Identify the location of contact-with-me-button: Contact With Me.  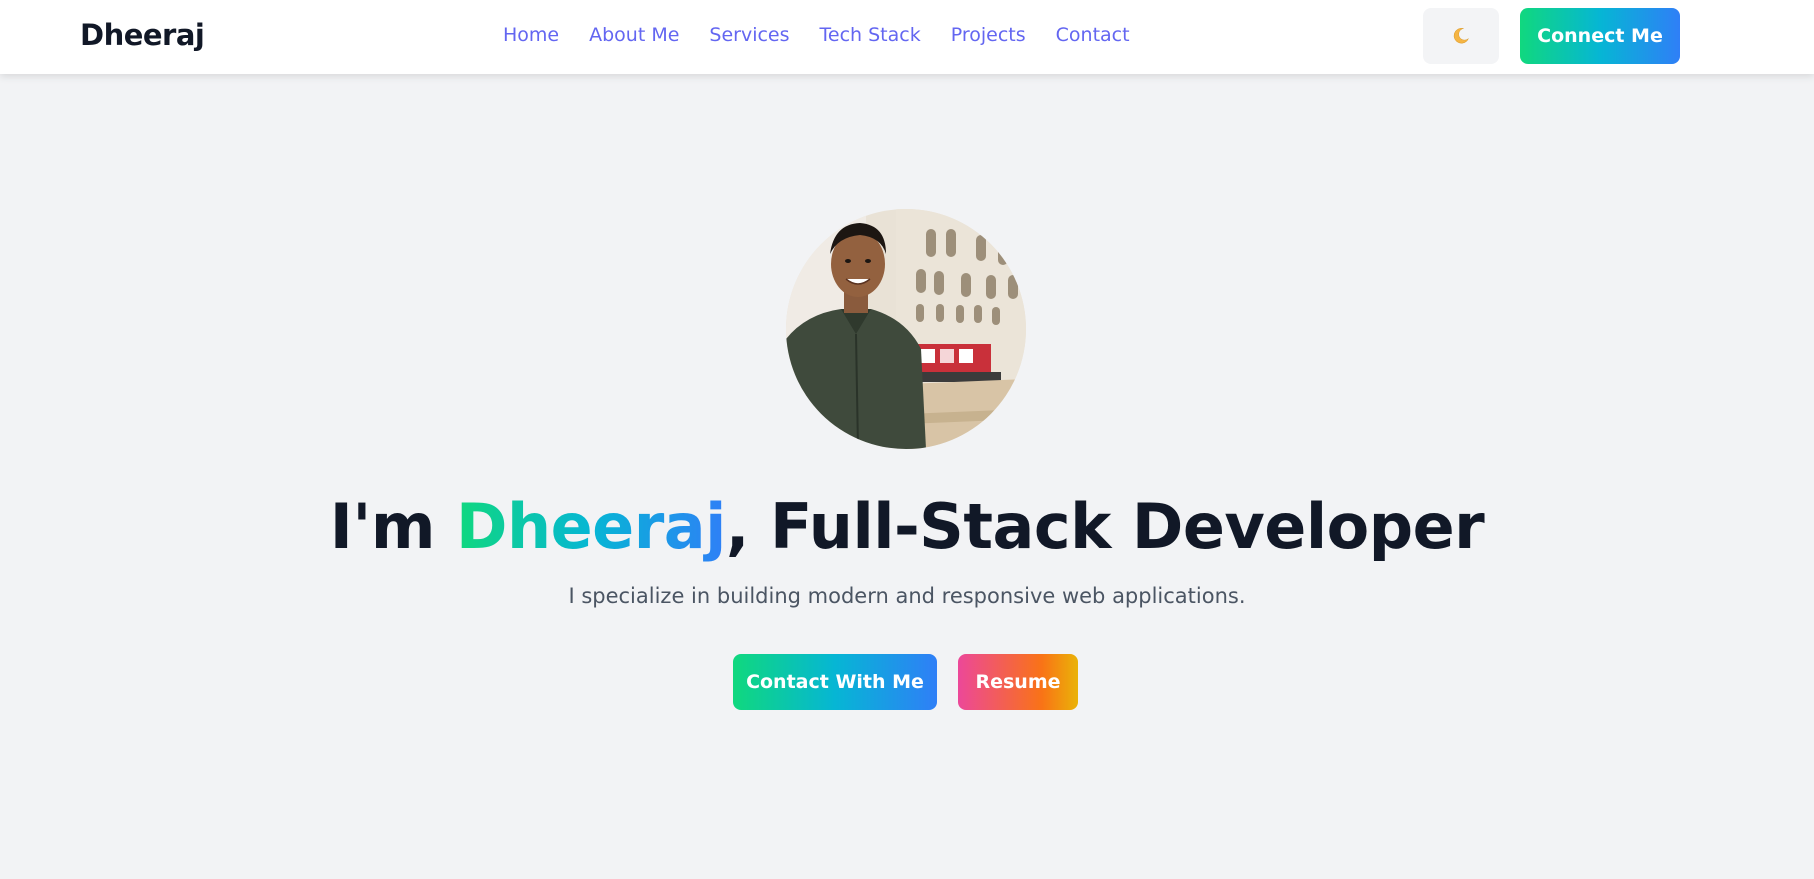
(835, 682).